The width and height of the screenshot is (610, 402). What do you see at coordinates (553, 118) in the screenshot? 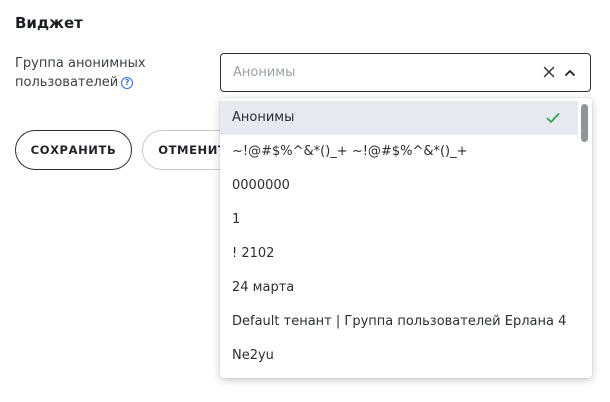
I see `check-icon` at bounding box center [553, 118].